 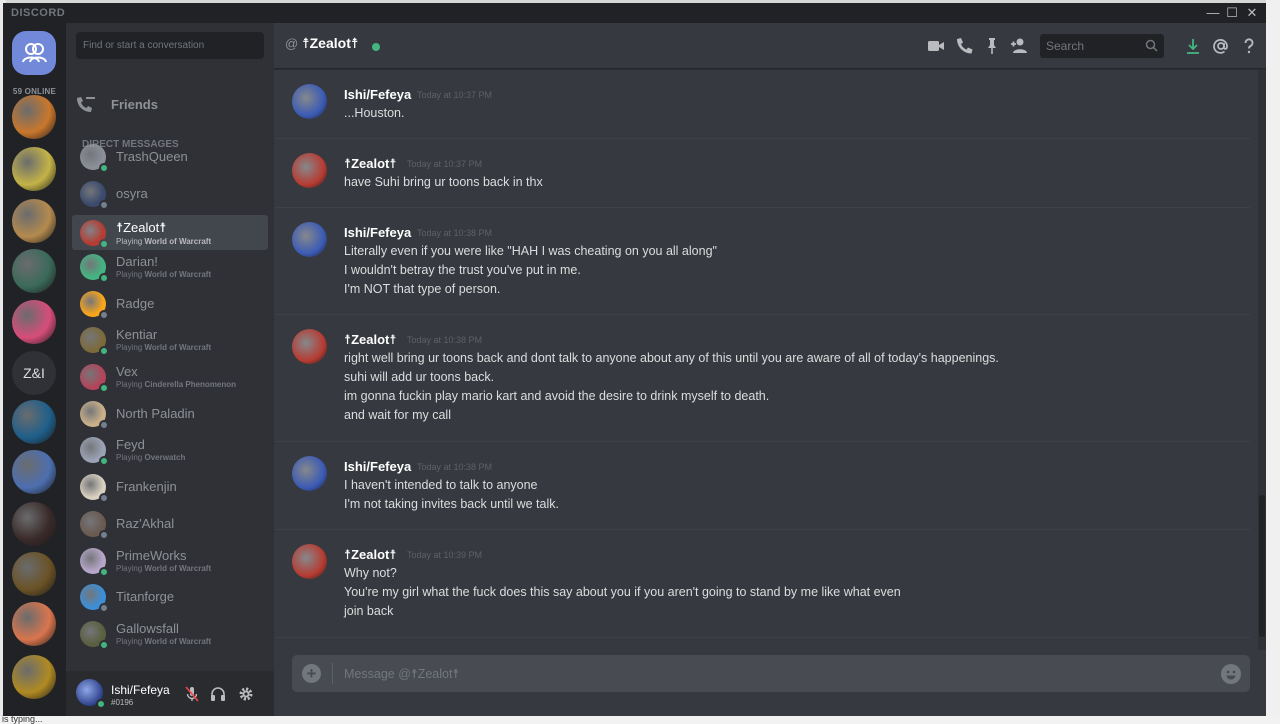 What do you see at coordinates (152, 156) in the screenshot?
I see `dm-name: TrashQueen` at bounding box center [152, 156].